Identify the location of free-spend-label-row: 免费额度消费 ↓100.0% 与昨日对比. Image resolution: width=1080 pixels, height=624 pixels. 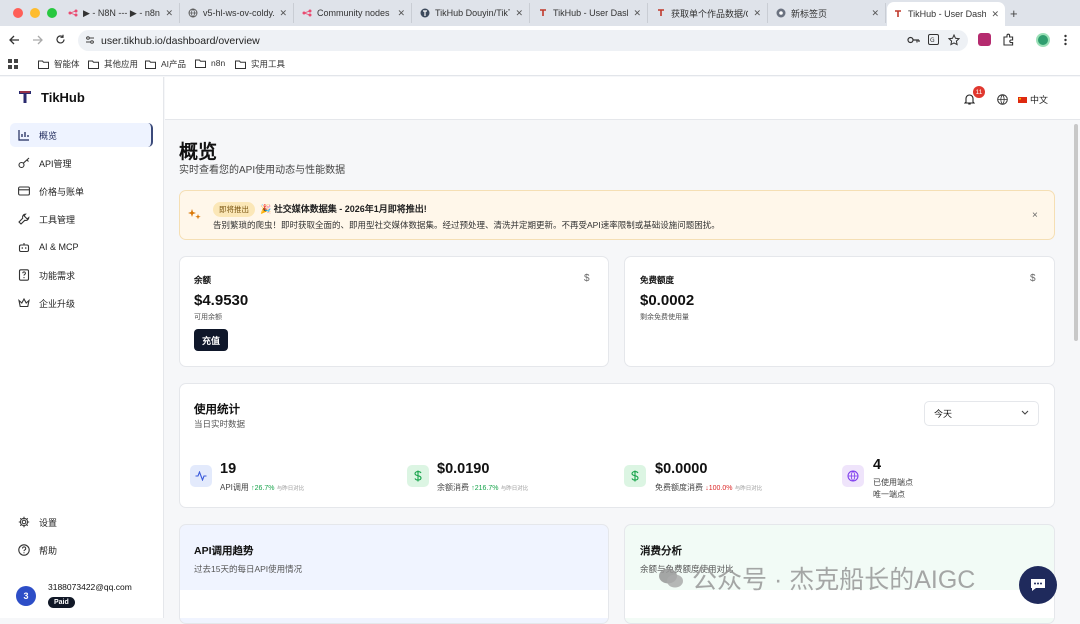
(708, 487).